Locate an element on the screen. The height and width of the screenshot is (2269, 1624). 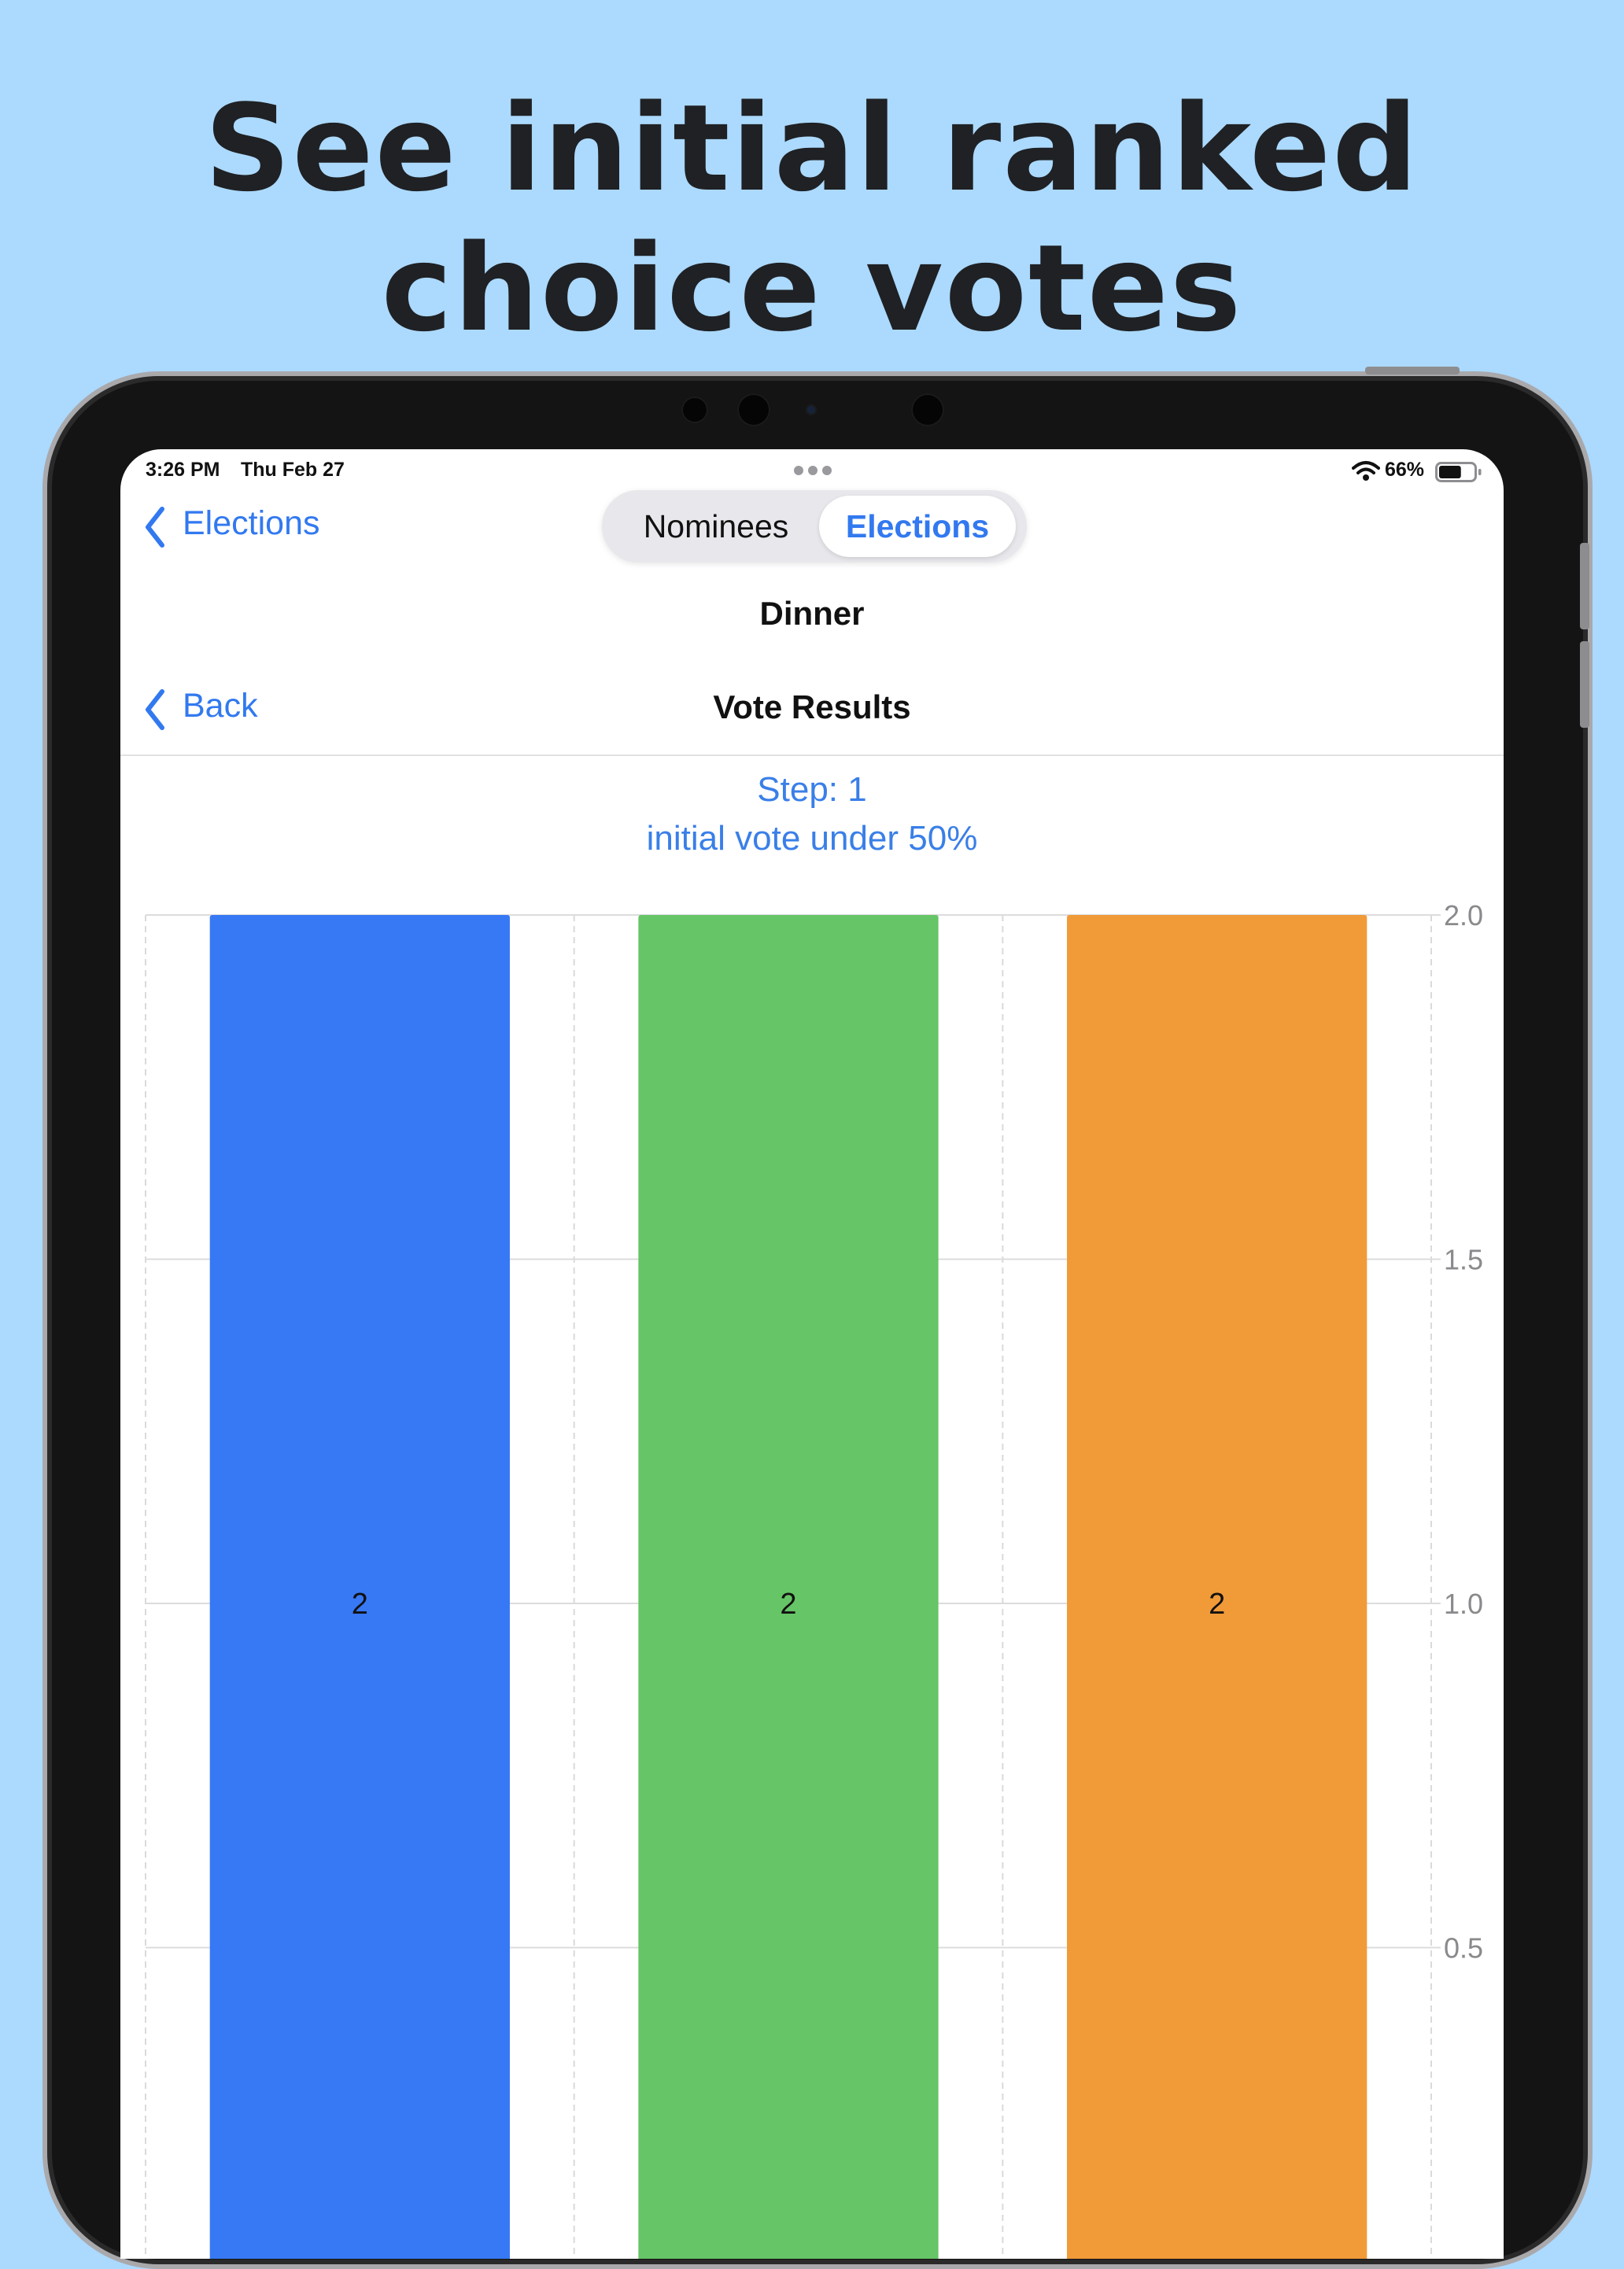
y-tick-label: 0.5 is located at coordinates (1463, 1948).